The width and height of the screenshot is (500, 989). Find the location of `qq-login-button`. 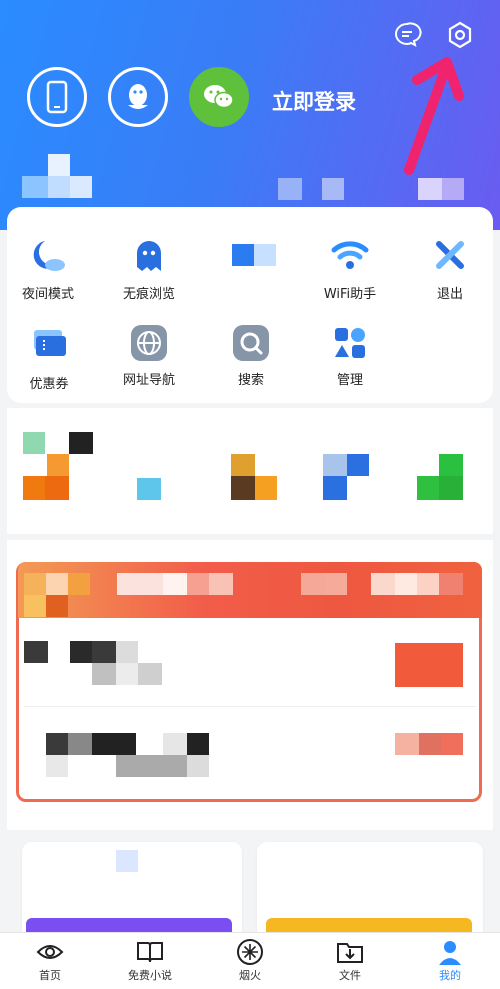

qq-login-button is located at coordinates (138, 97).